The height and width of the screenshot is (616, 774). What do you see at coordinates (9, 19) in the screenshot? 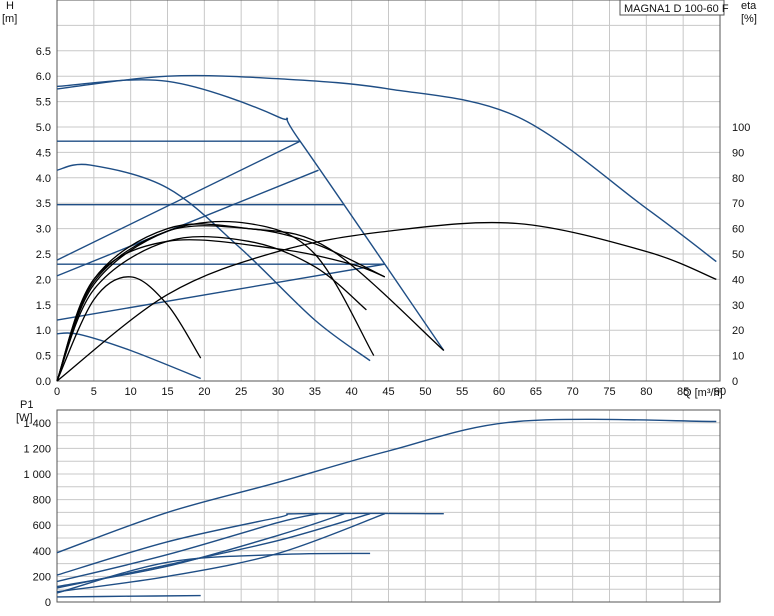
I see `y-axis-unit: [m]` at bounding box center [9, 19].